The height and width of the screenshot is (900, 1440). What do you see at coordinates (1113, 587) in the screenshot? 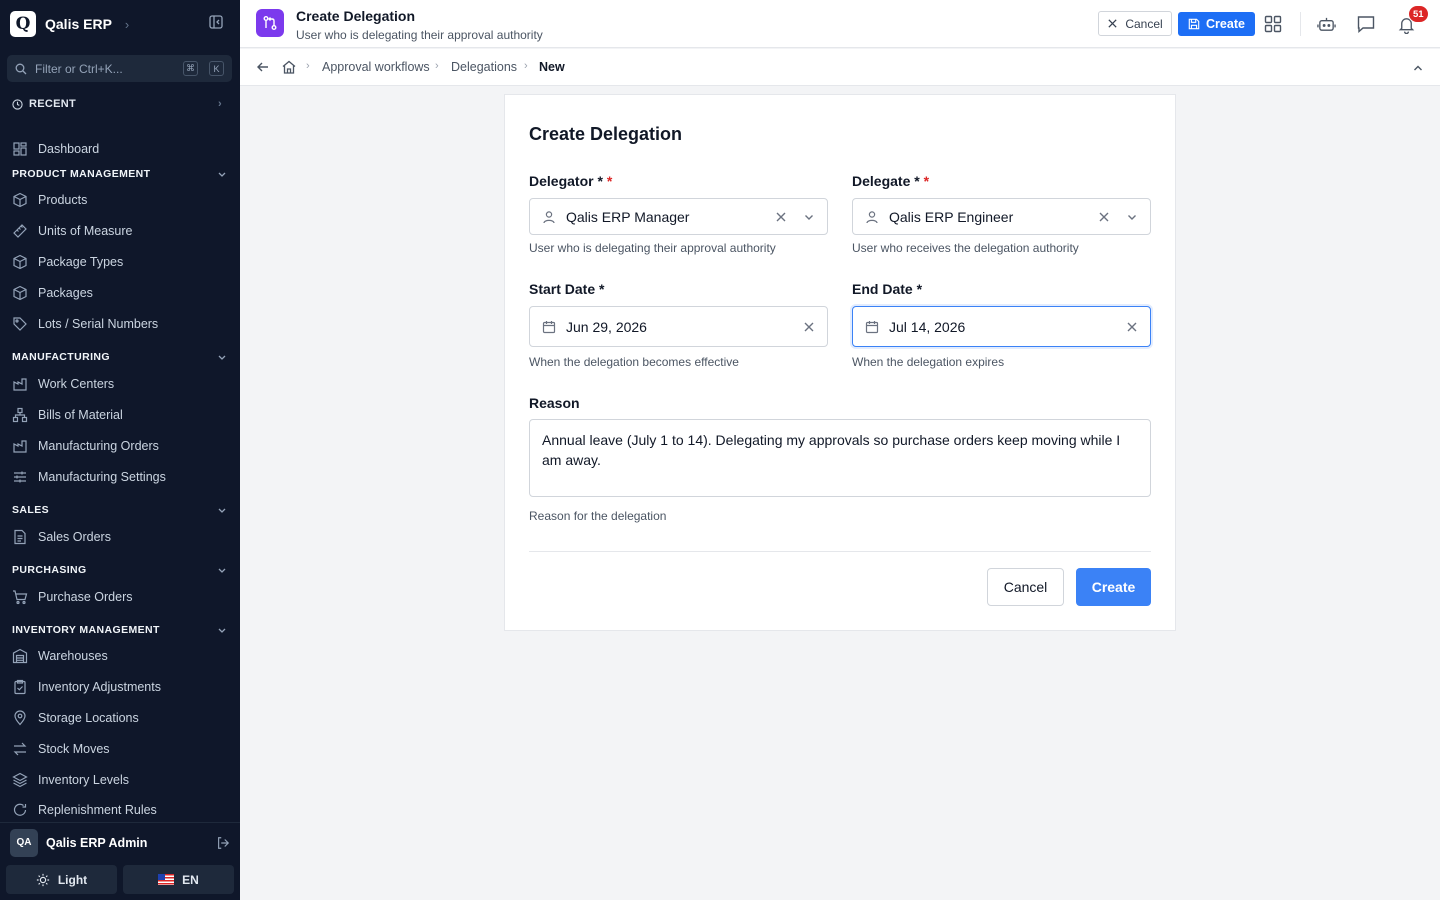
I see `create-button: Create` at bounding box center [1113, 587].